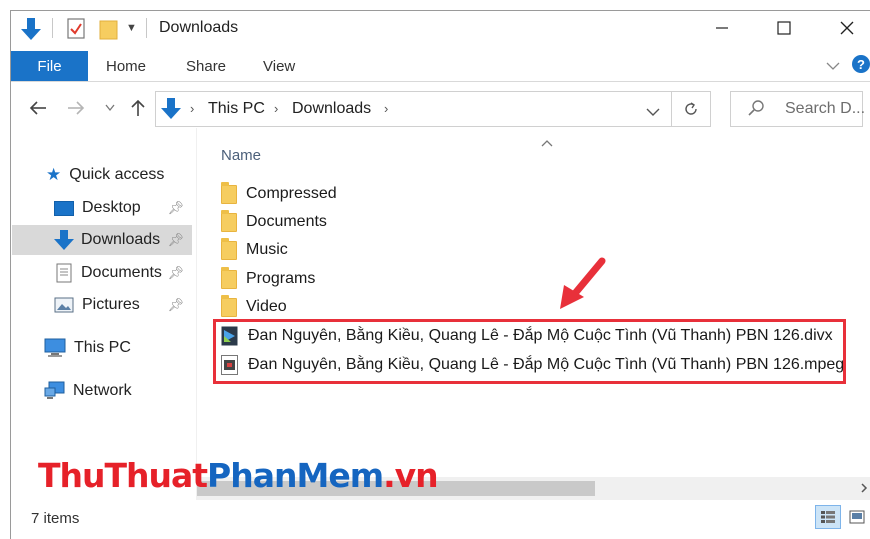 This screenshot has height=539, width=870. What do you see at coordinates (281, 278) in the screenshot?
I see `file-name: Programs` at bounding box center [281, 278].